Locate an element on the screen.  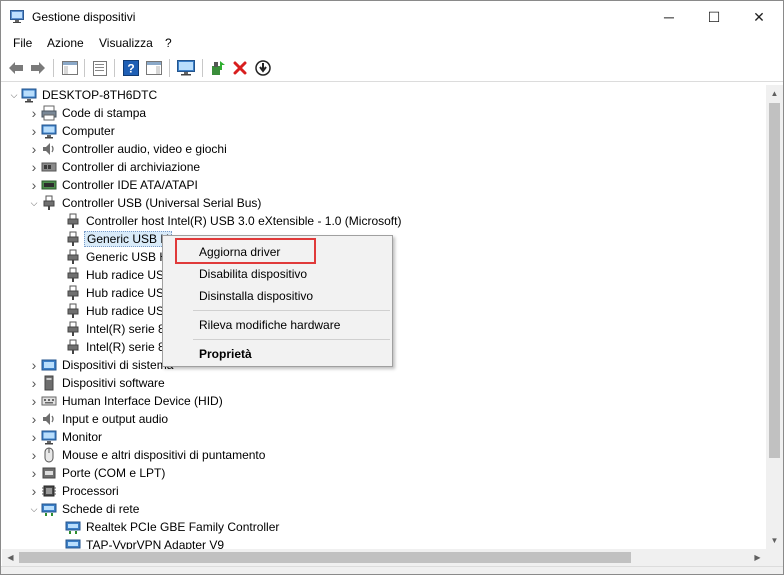
menu-disabilita-dispositivo: Disabilita dispositivo is located at coordinates (277, 274).